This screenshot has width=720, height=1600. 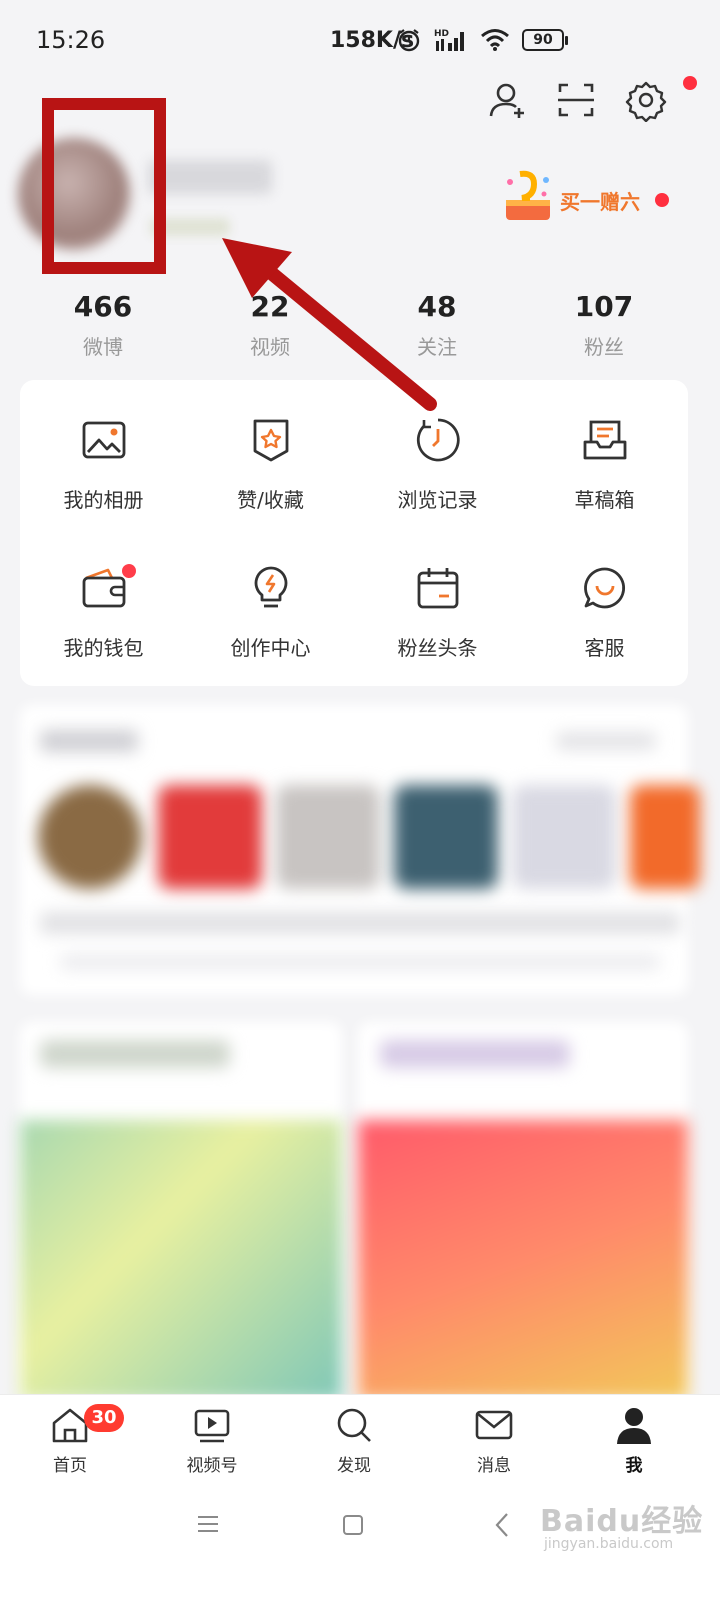 What do you see at coordinates (103, 306) in the screenshot?
I see `stat-value: 466` at bounding box center [103, 306].